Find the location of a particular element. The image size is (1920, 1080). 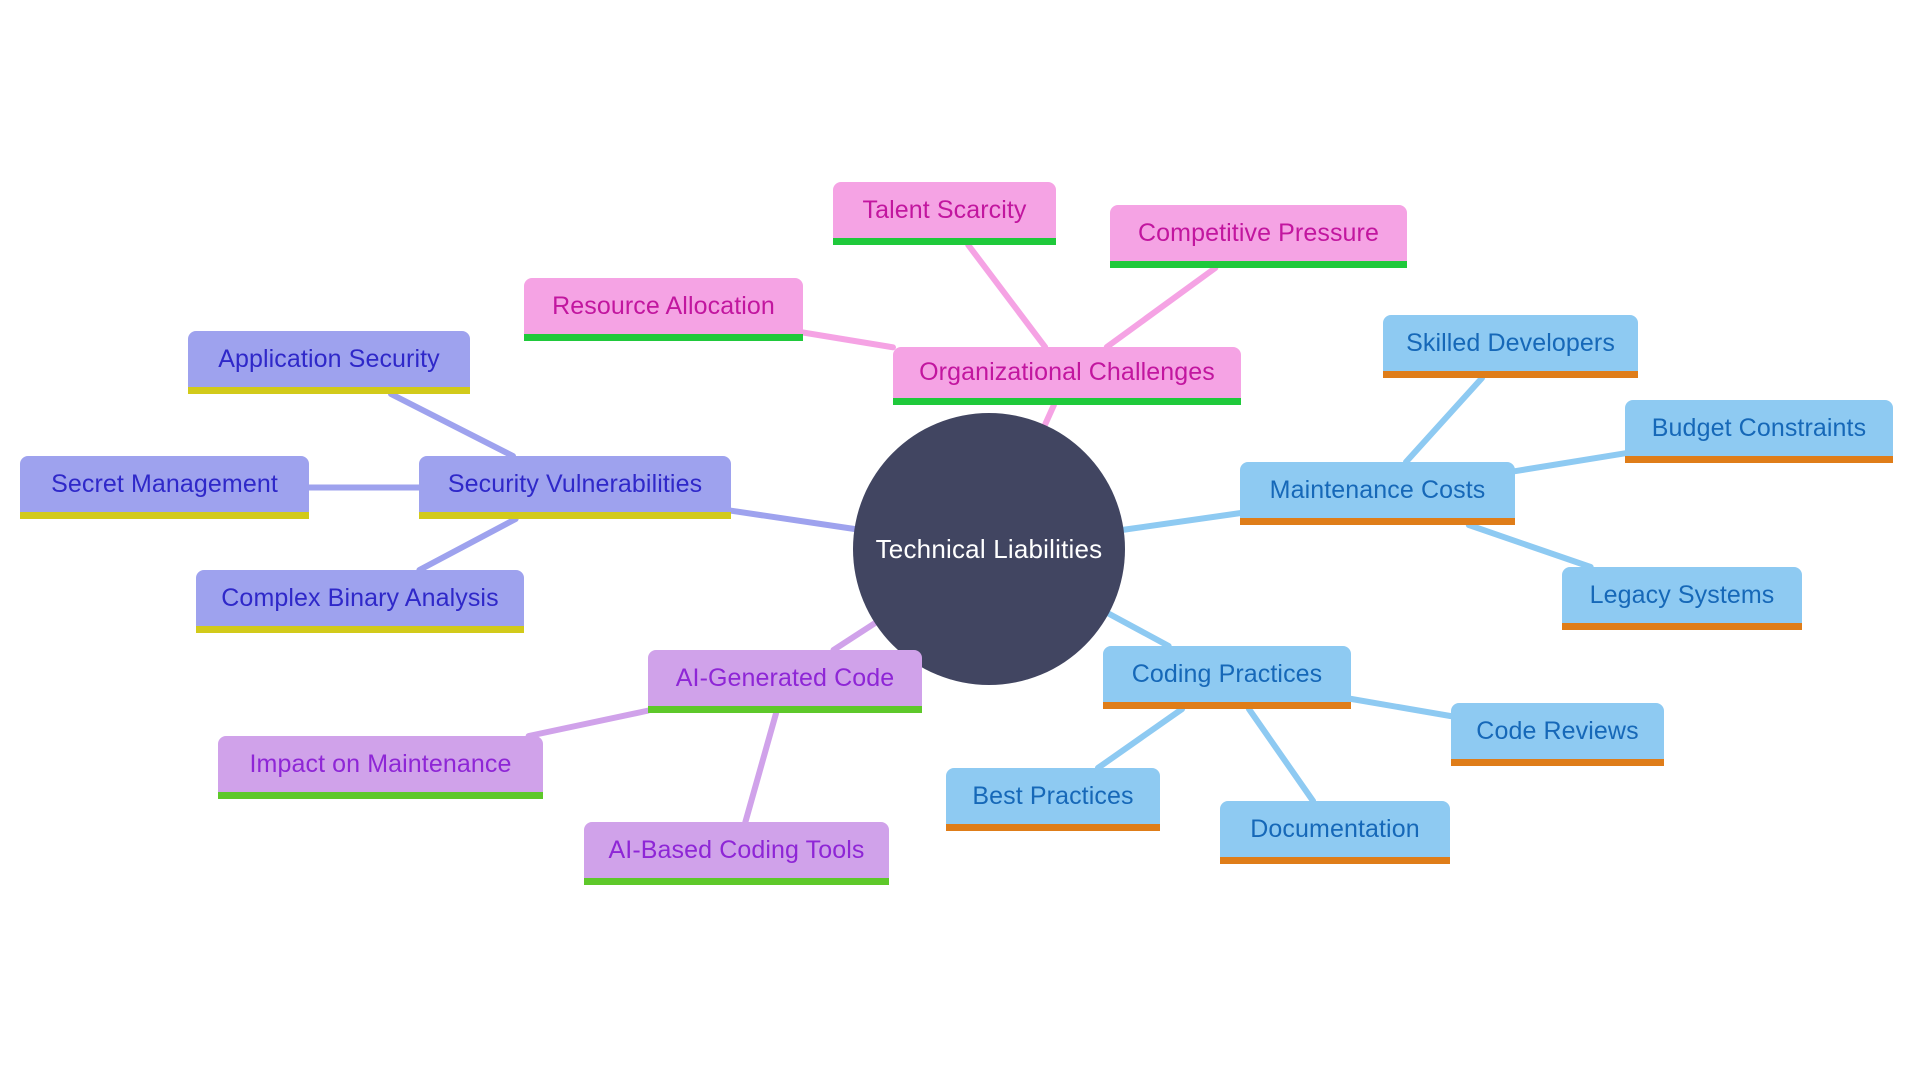

node-label: Documentation is located at coordinates (1335, 828).